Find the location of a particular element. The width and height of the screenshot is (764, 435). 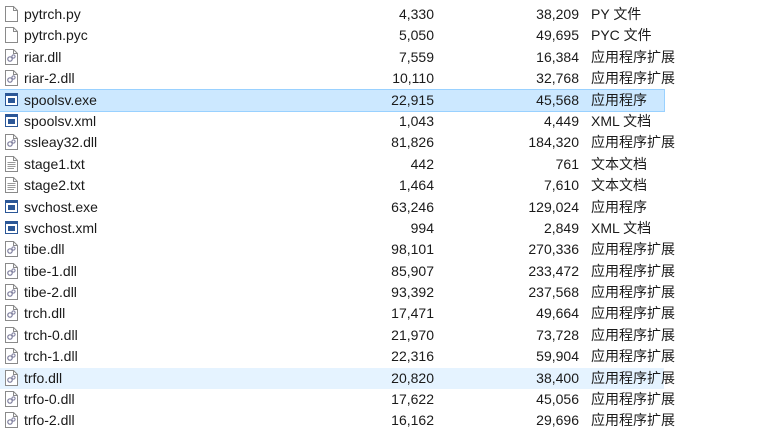

file-size: 17,622 is located at coordinates (412, 399).